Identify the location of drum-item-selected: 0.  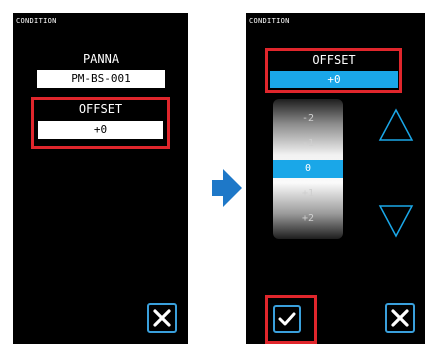
(308, 169).